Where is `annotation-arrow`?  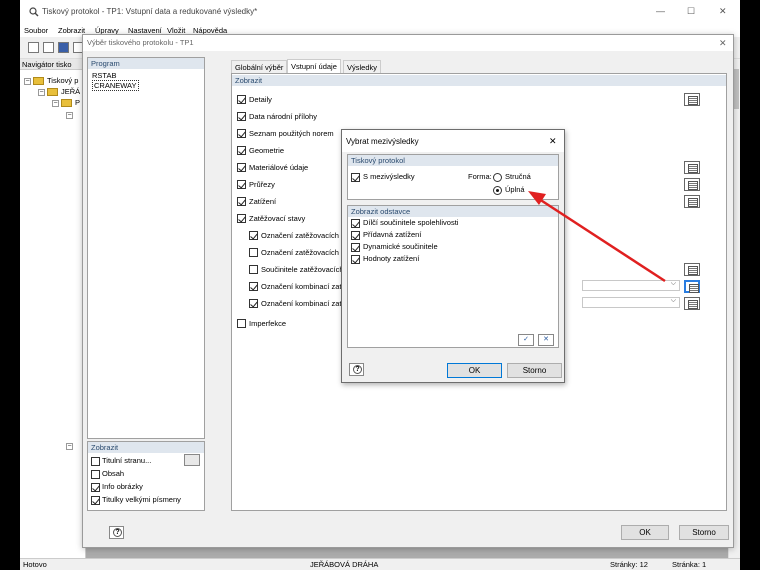 annotation-arrow is located at coordinates (597, 237).